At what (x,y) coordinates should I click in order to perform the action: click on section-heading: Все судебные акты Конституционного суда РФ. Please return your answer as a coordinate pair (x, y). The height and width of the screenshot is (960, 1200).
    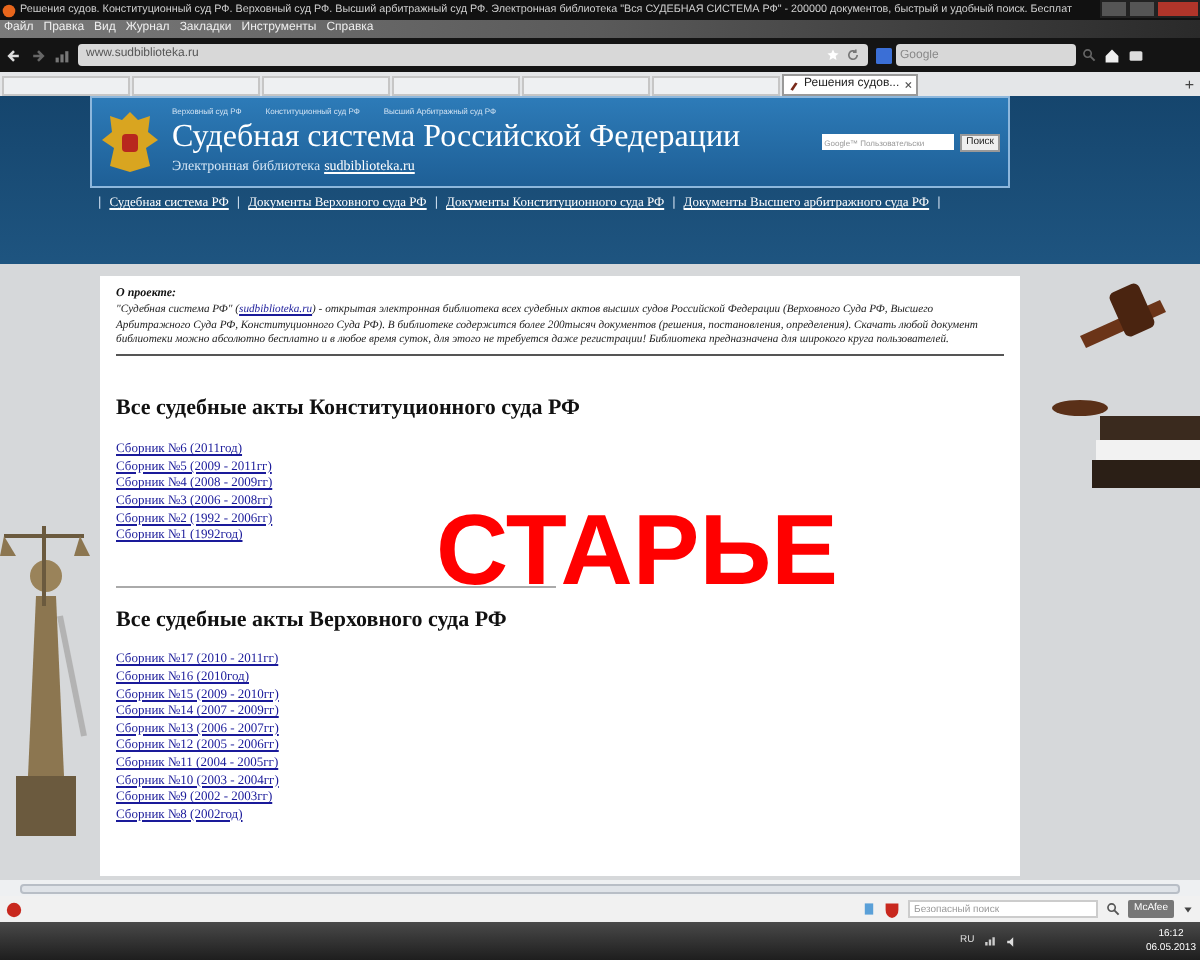
    Looking at the image, I should click on (349, 408).